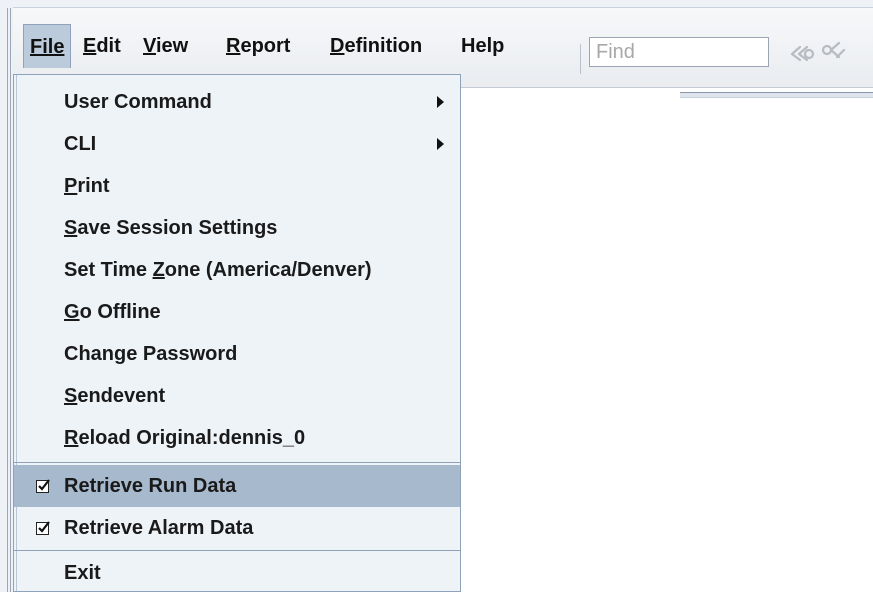 The height and width of the screenshot is (594, 873). What do you see at coordinates (165, 46) in the screenshot?
I see `menu-view: View` at bounding box center [165, 46].